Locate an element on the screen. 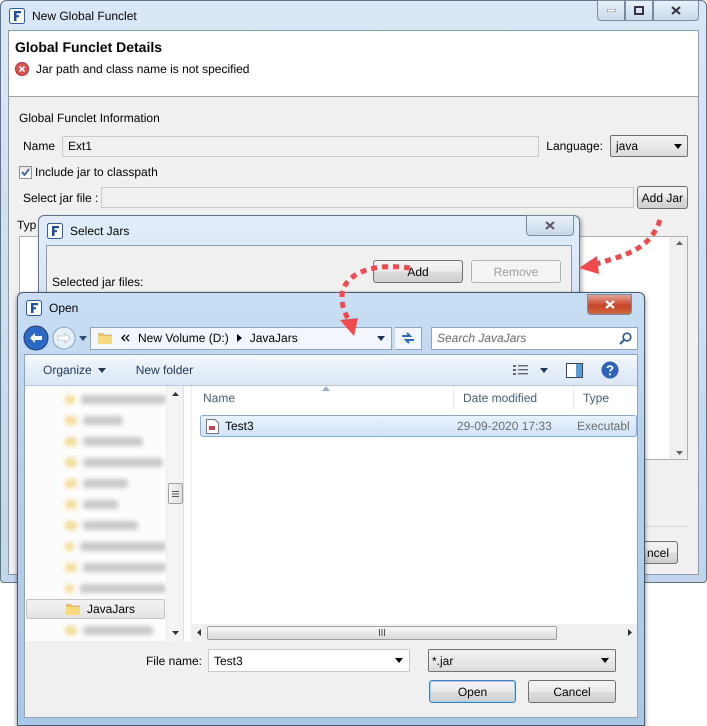 The width and height of the screenshot is (707, 726). section-title: Global Funclet Information is located at coordinates (90, 118).